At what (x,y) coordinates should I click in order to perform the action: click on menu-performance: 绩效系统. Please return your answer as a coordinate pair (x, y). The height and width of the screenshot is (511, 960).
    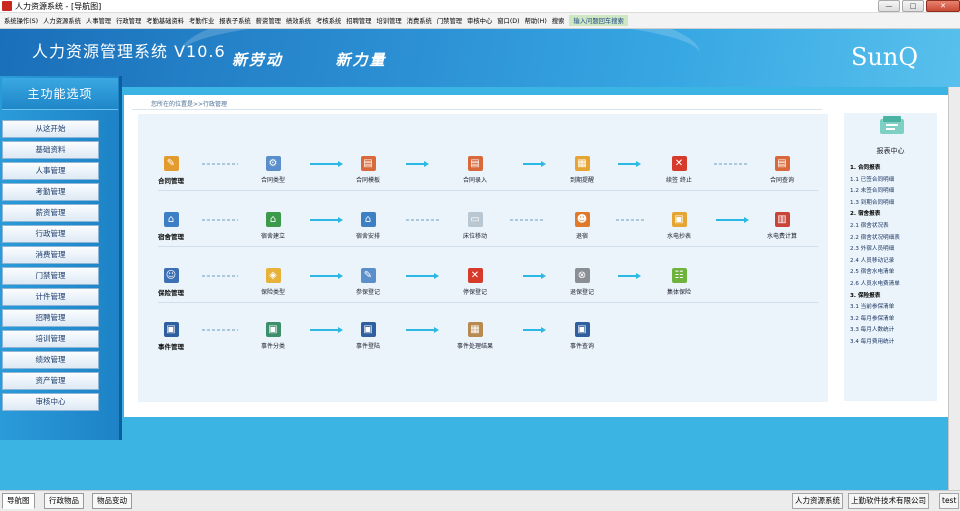
    Looking at the image, I should click on (298, 20).